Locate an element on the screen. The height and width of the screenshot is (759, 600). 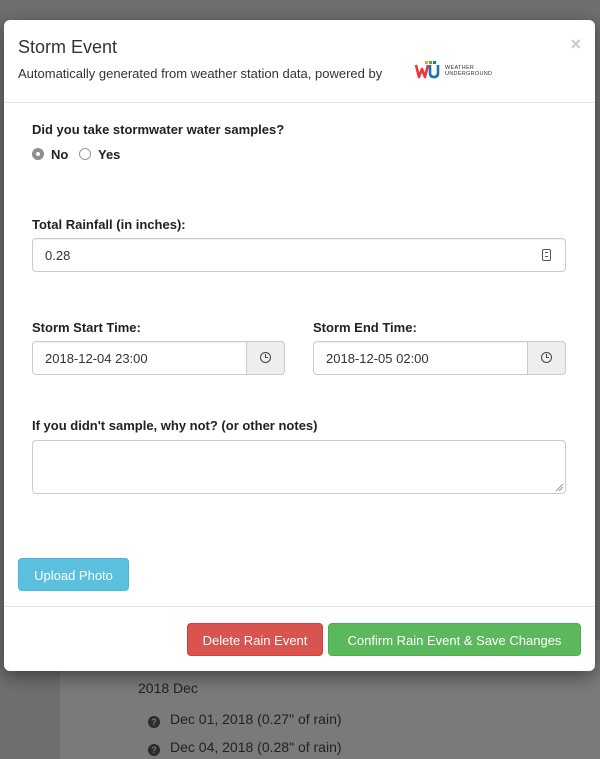
number-spinner-icon is located at coordinates (546, 255).